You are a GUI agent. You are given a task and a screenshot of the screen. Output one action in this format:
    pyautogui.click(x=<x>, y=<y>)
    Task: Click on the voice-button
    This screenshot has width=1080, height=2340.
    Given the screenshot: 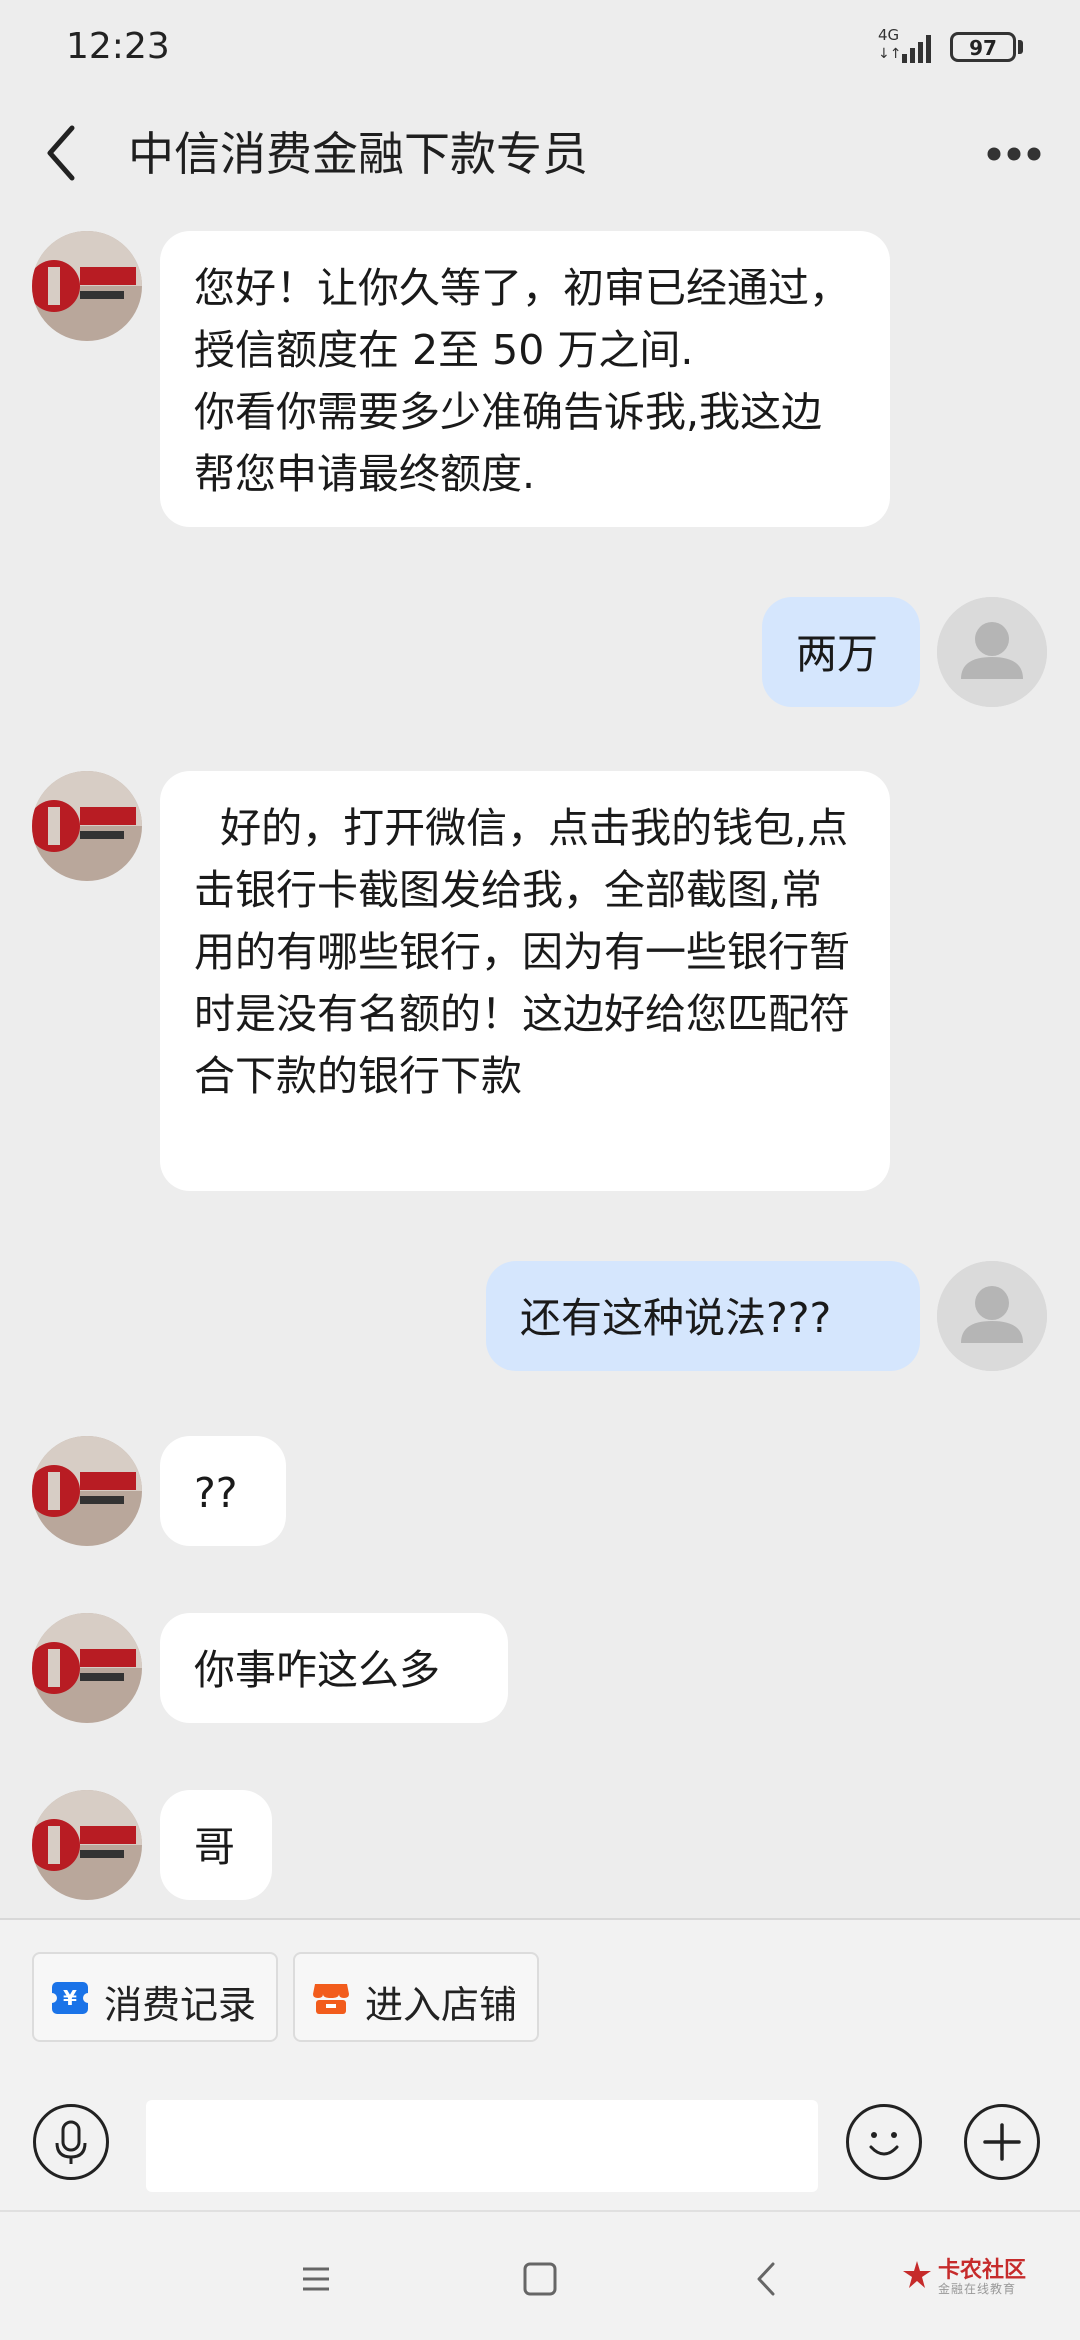 What is the action you would take?
    pyautogui.click(x=71, y=2142)
    